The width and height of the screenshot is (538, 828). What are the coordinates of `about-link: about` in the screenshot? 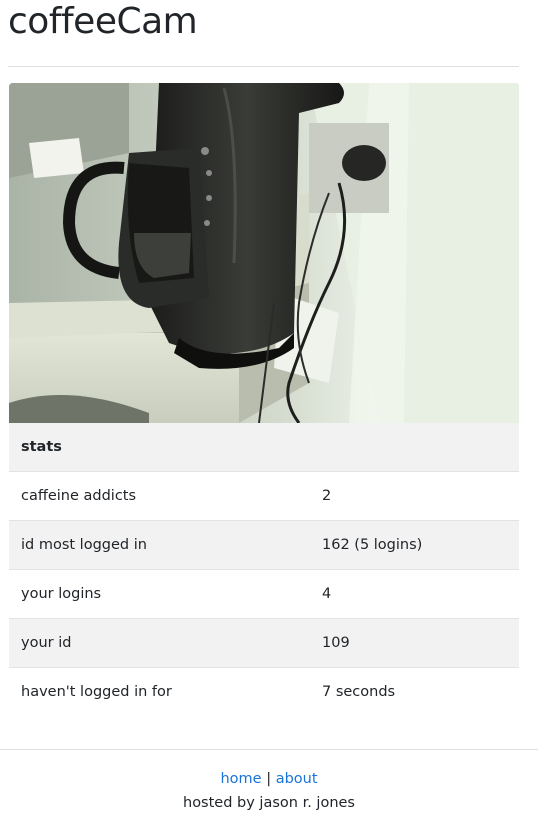 It's located at (297, 779).